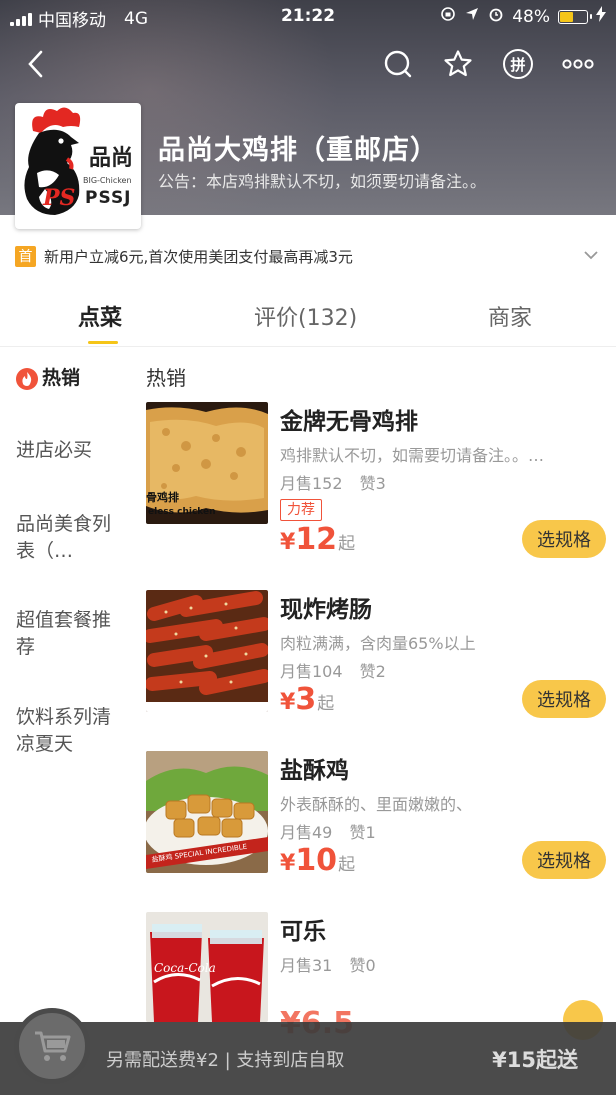  I want to click on menu-item: Coca-Cola 可乐 月售31 赞0, so click(376, 967).